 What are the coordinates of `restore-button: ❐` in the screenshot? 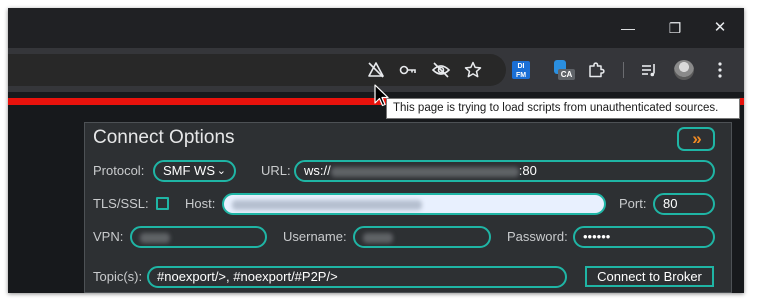 It's located at (675, 28).